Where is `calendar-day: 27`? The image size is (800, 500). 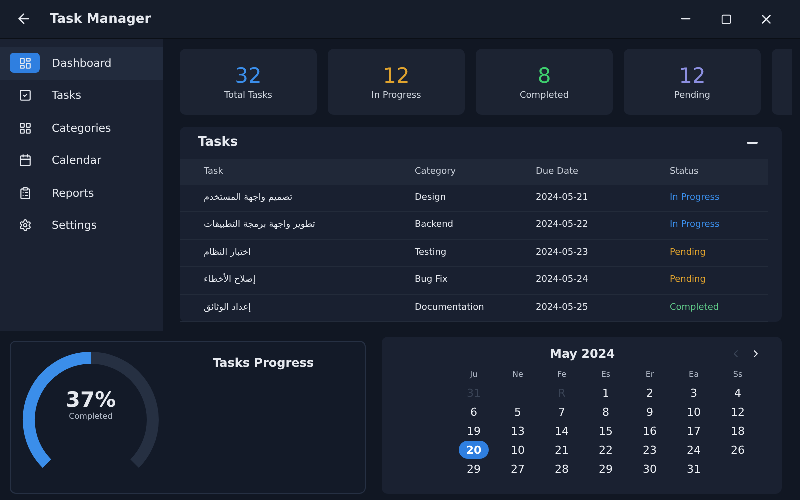
calendar-day: 27 is located at coordinates (518, 469).